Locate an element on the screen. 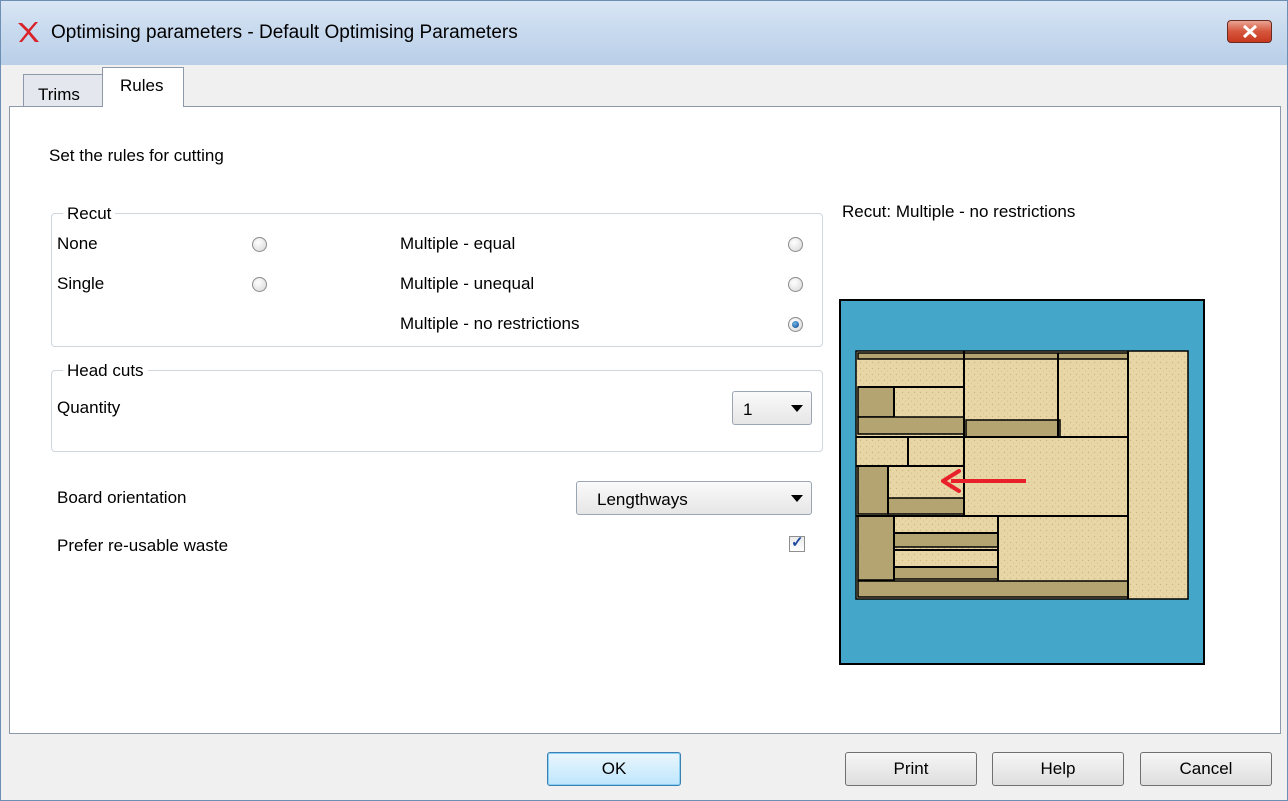  tab-trims: Trims is located at coordinates (64, 91).